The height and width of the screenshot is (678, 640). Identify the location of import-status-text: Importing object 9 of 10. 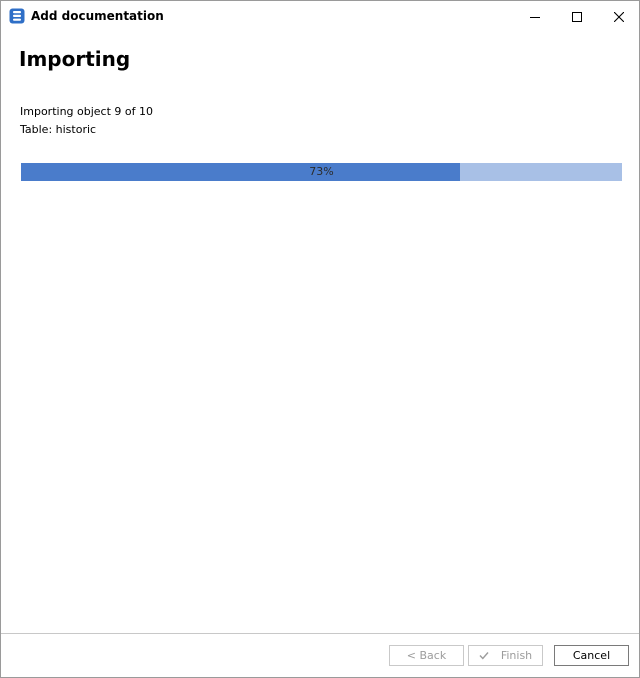
(86, 111).